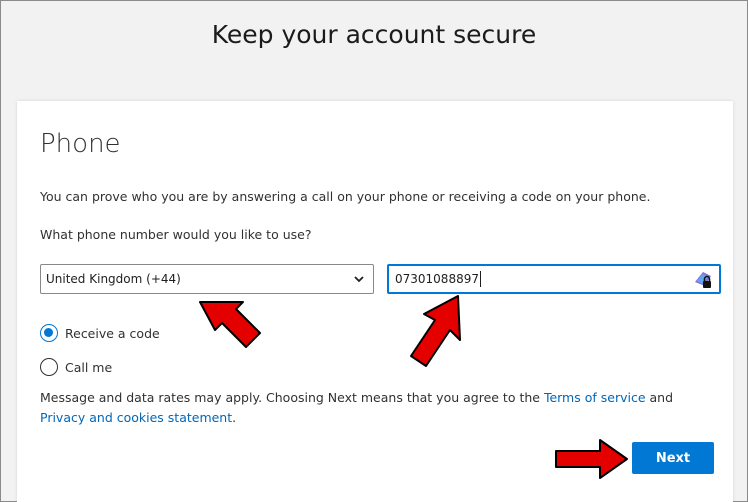 This screenshot has height=502, width=748. Describe the element at coordinates (435, 331) in the screenshot. I see `red-arrow-phone-icon` at that location.